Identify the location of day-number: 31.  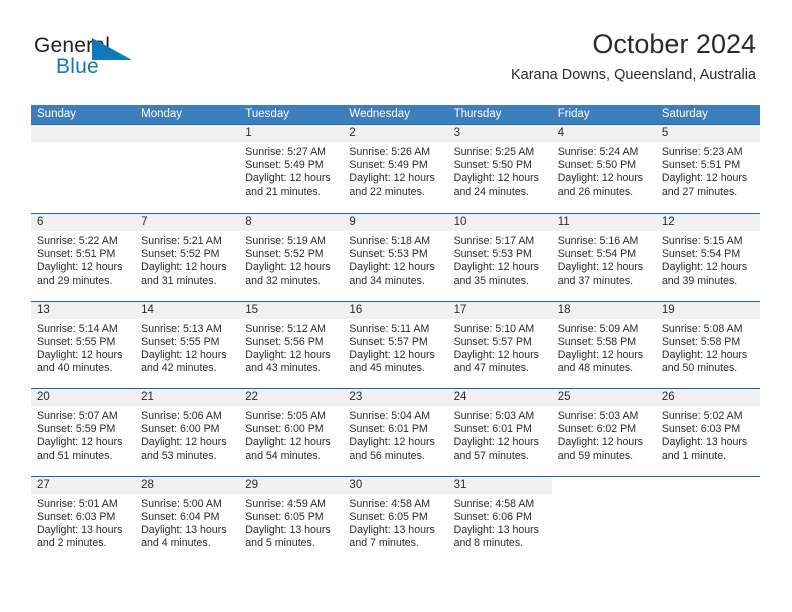
(499, 485).